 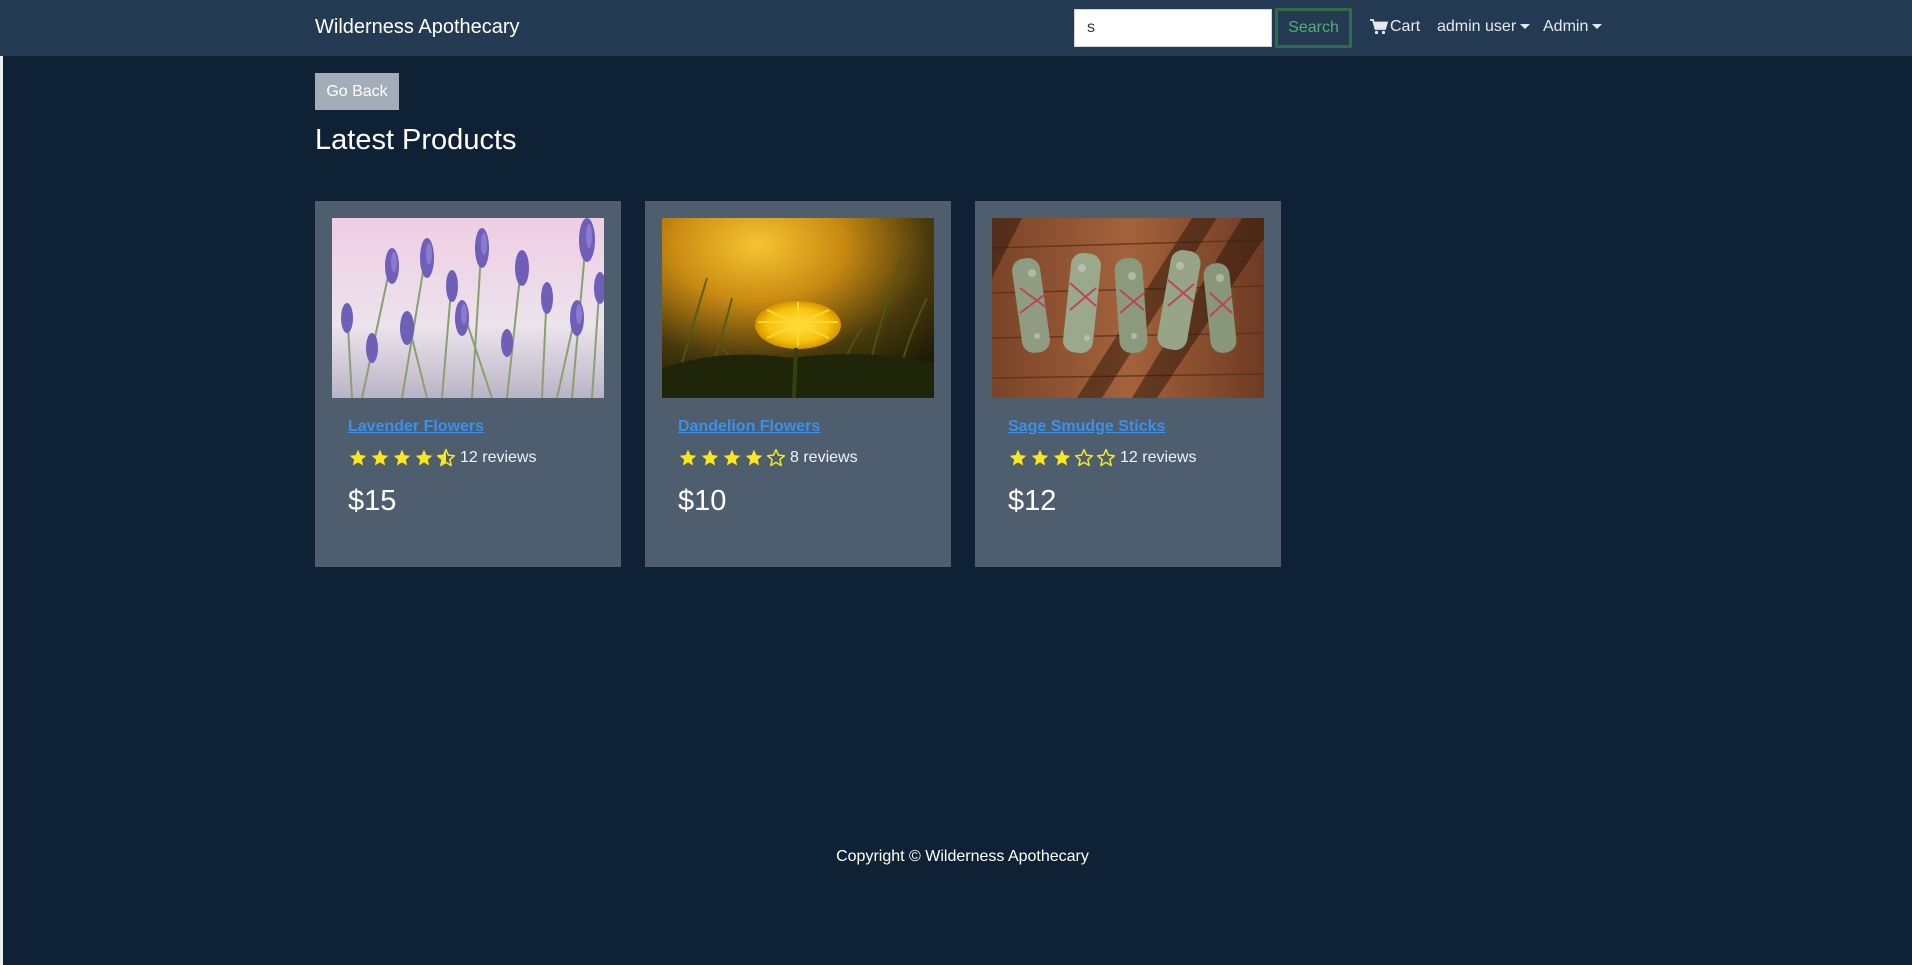 What do you see at coordinates (1313, 28) in the screenshot?
I see `search-button: Search` at bounding box center [1313, 28].